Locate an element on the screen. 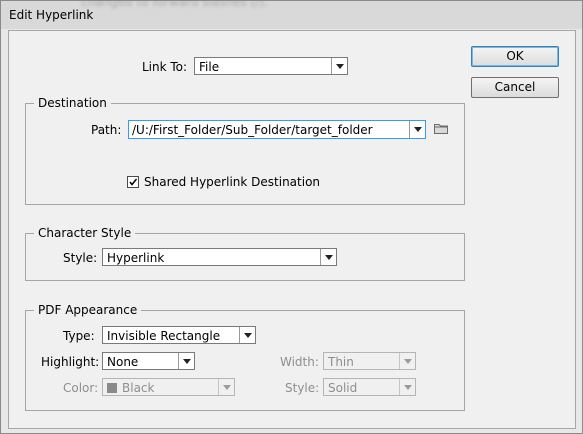 This screenshot has height=434, width=583. highlight-label: Highlight: is located at coordinates (70, 362).